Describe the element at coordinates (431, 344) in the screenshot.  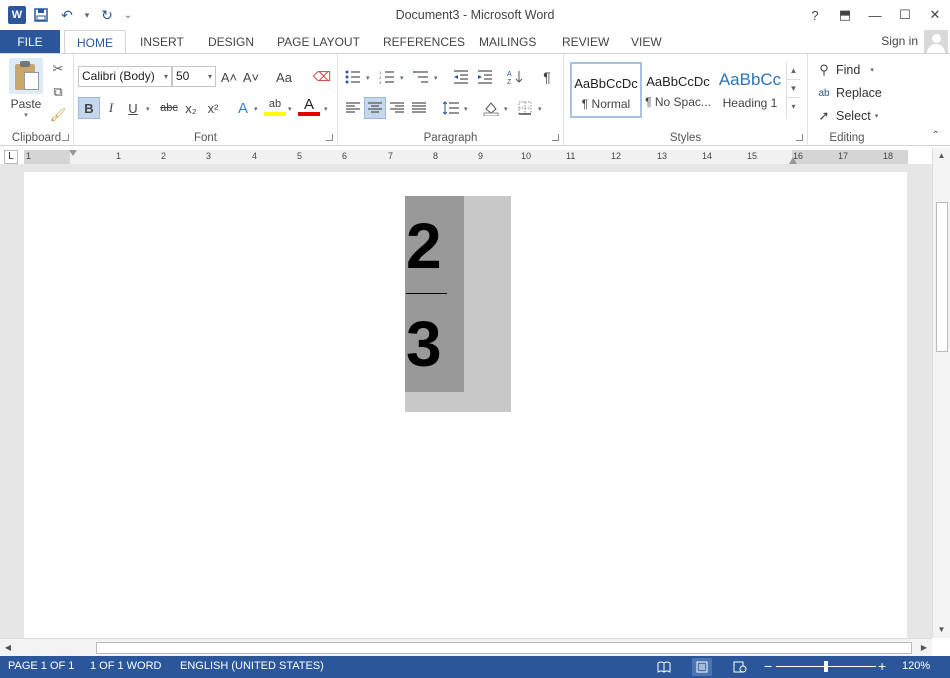
I see `fraction-denominator: 3` at that location.